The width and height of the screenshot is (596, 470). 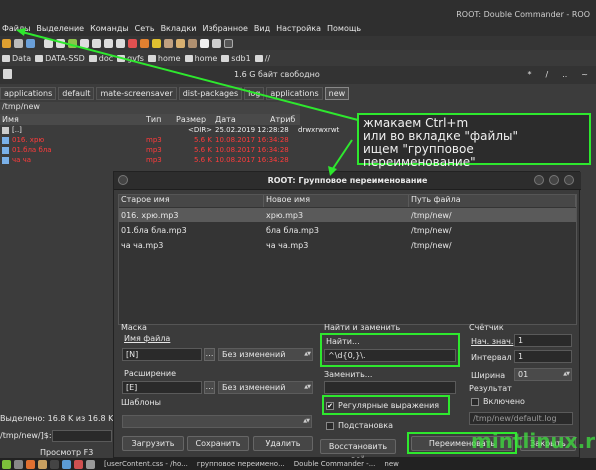 I want to click on command-line-input, so click(x=82, y=436).